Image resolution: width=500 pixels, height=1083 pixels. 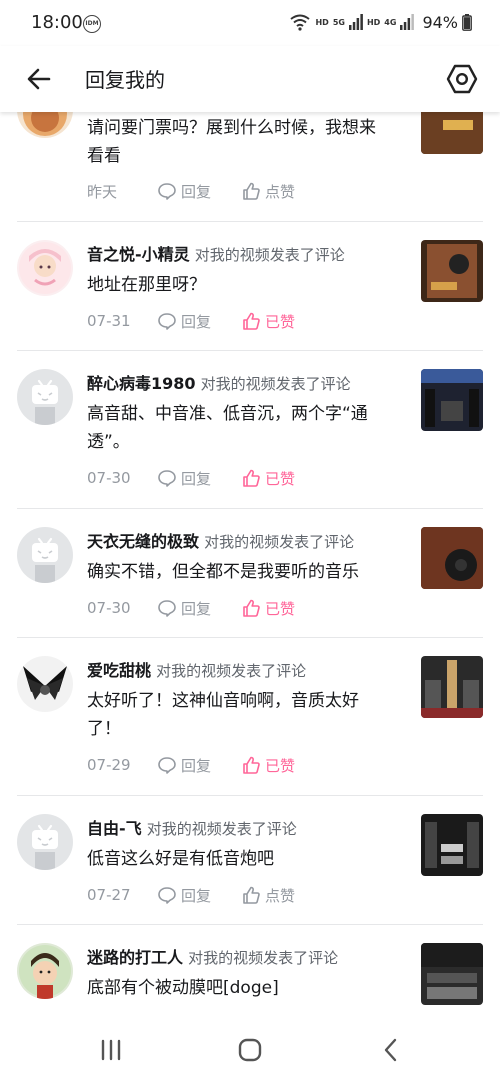 What do you see at coordinates (192, 829) in the screenshot?
I see `name-line: 自由-飞 对我的视频发表了评论` at bounding box center [192, 829].